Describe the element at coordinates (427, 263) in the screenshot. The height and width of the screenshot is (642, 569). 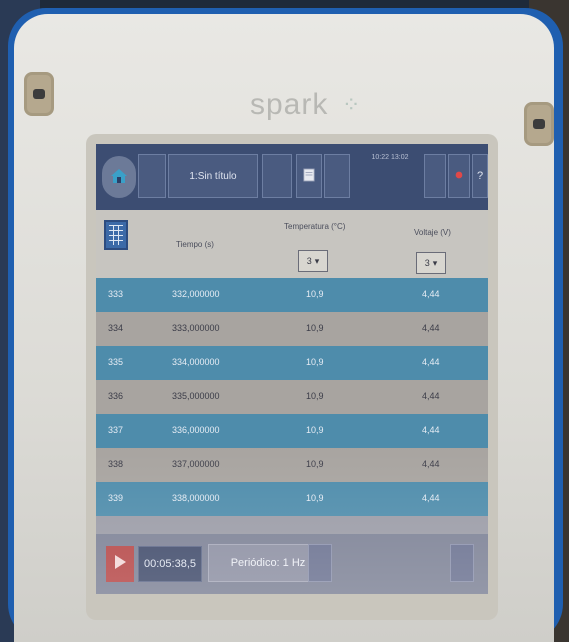
I see `voltage-digits-value: 3` at that location.